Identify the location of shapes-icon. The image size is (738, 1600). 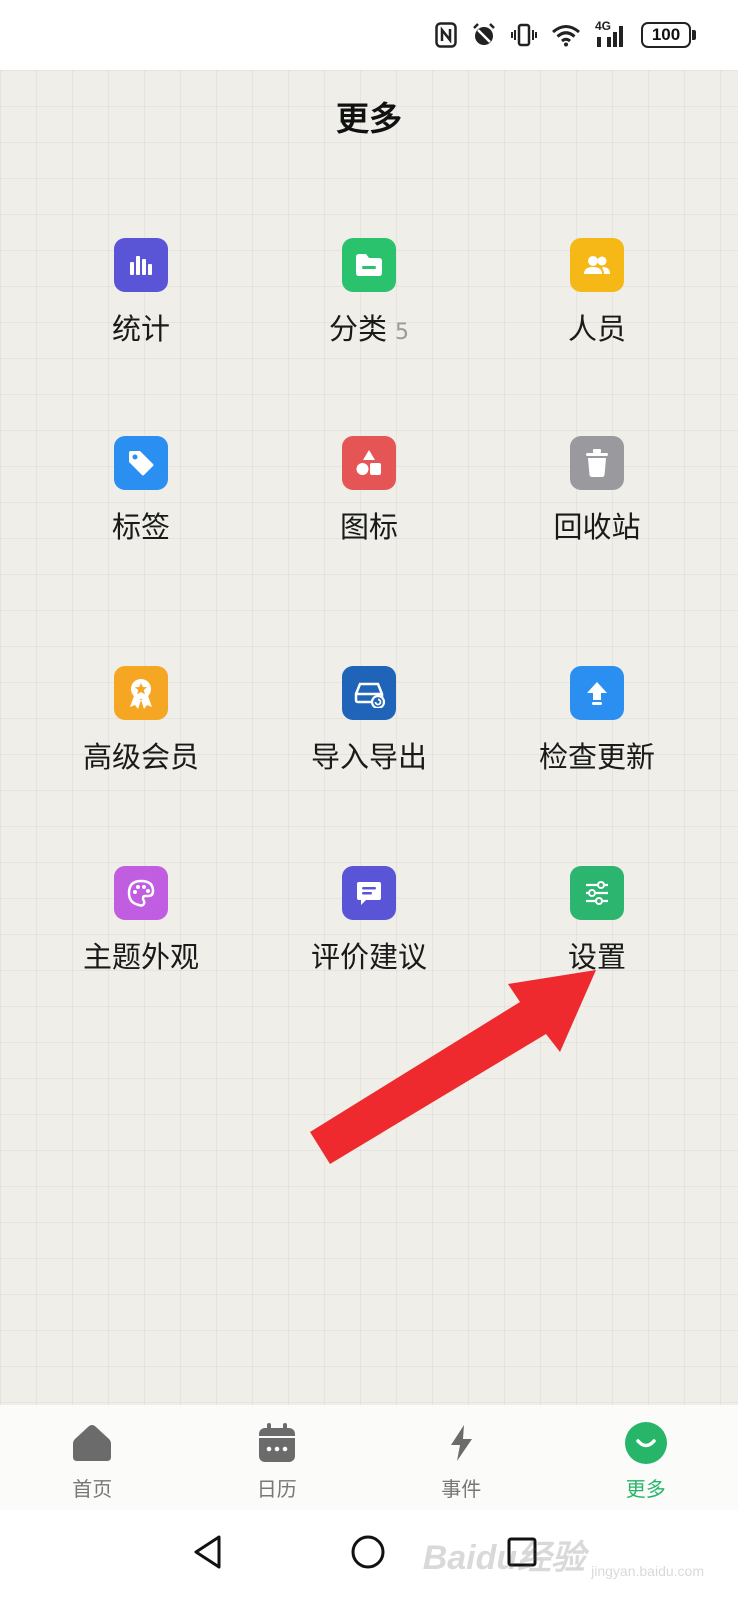
(369, 463).